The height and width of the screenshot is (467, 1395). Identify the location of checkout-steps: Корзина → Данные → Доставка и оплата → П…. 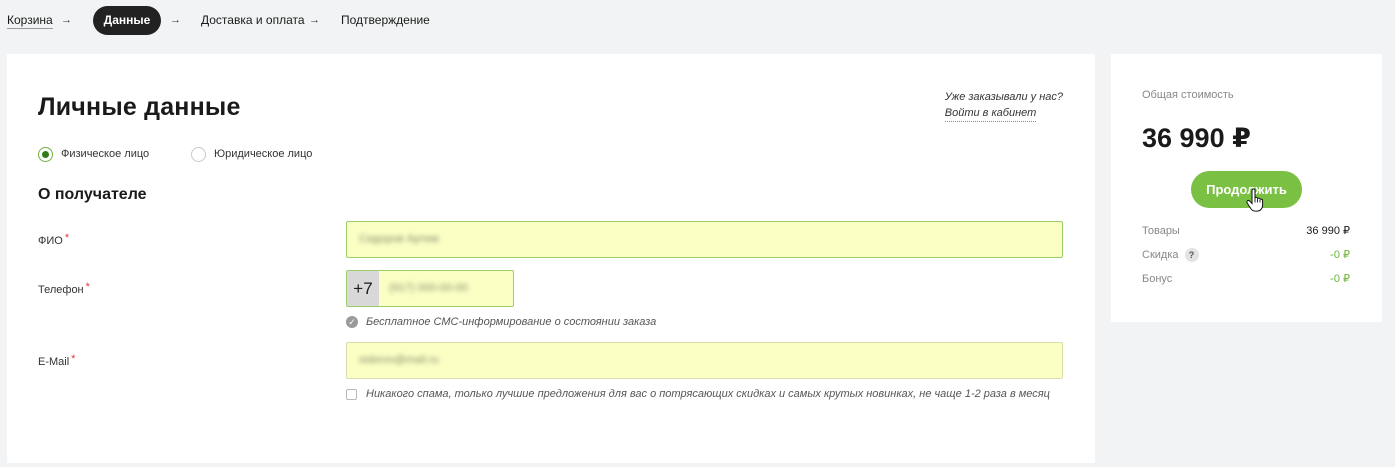
(300, 21).